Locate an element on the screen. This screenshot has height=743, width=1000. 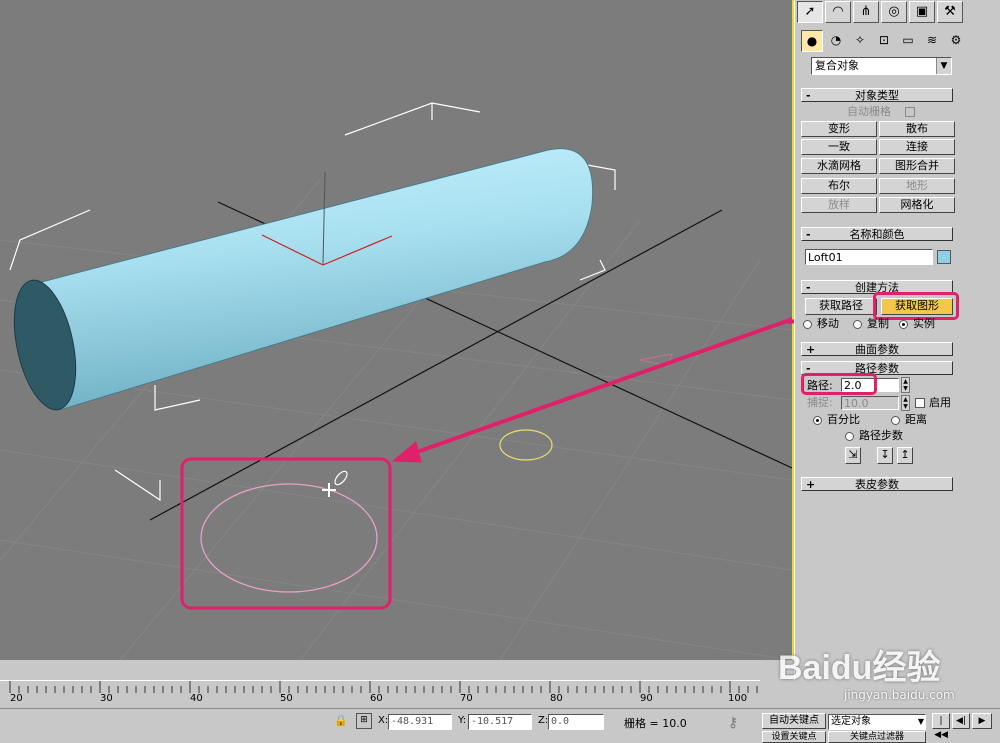
geometry-button: ● is located at coordinates (812, 41).